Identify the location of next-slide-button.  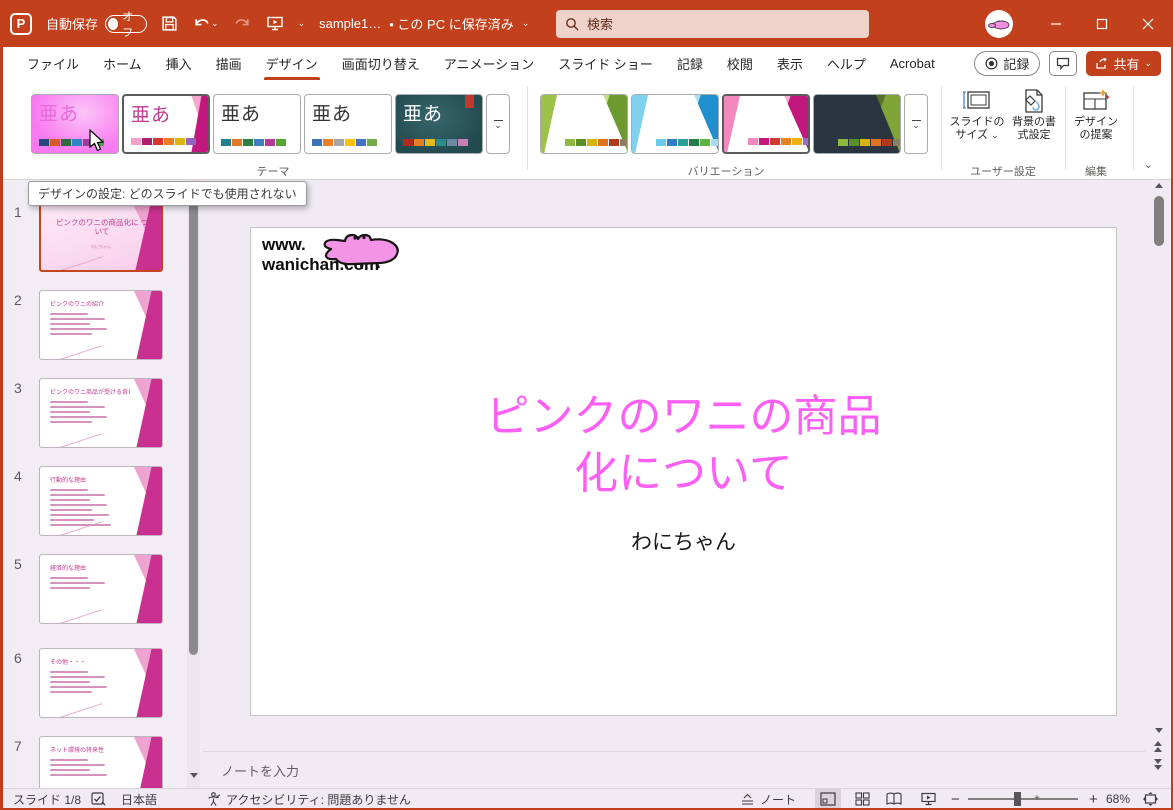
(1158, 764).